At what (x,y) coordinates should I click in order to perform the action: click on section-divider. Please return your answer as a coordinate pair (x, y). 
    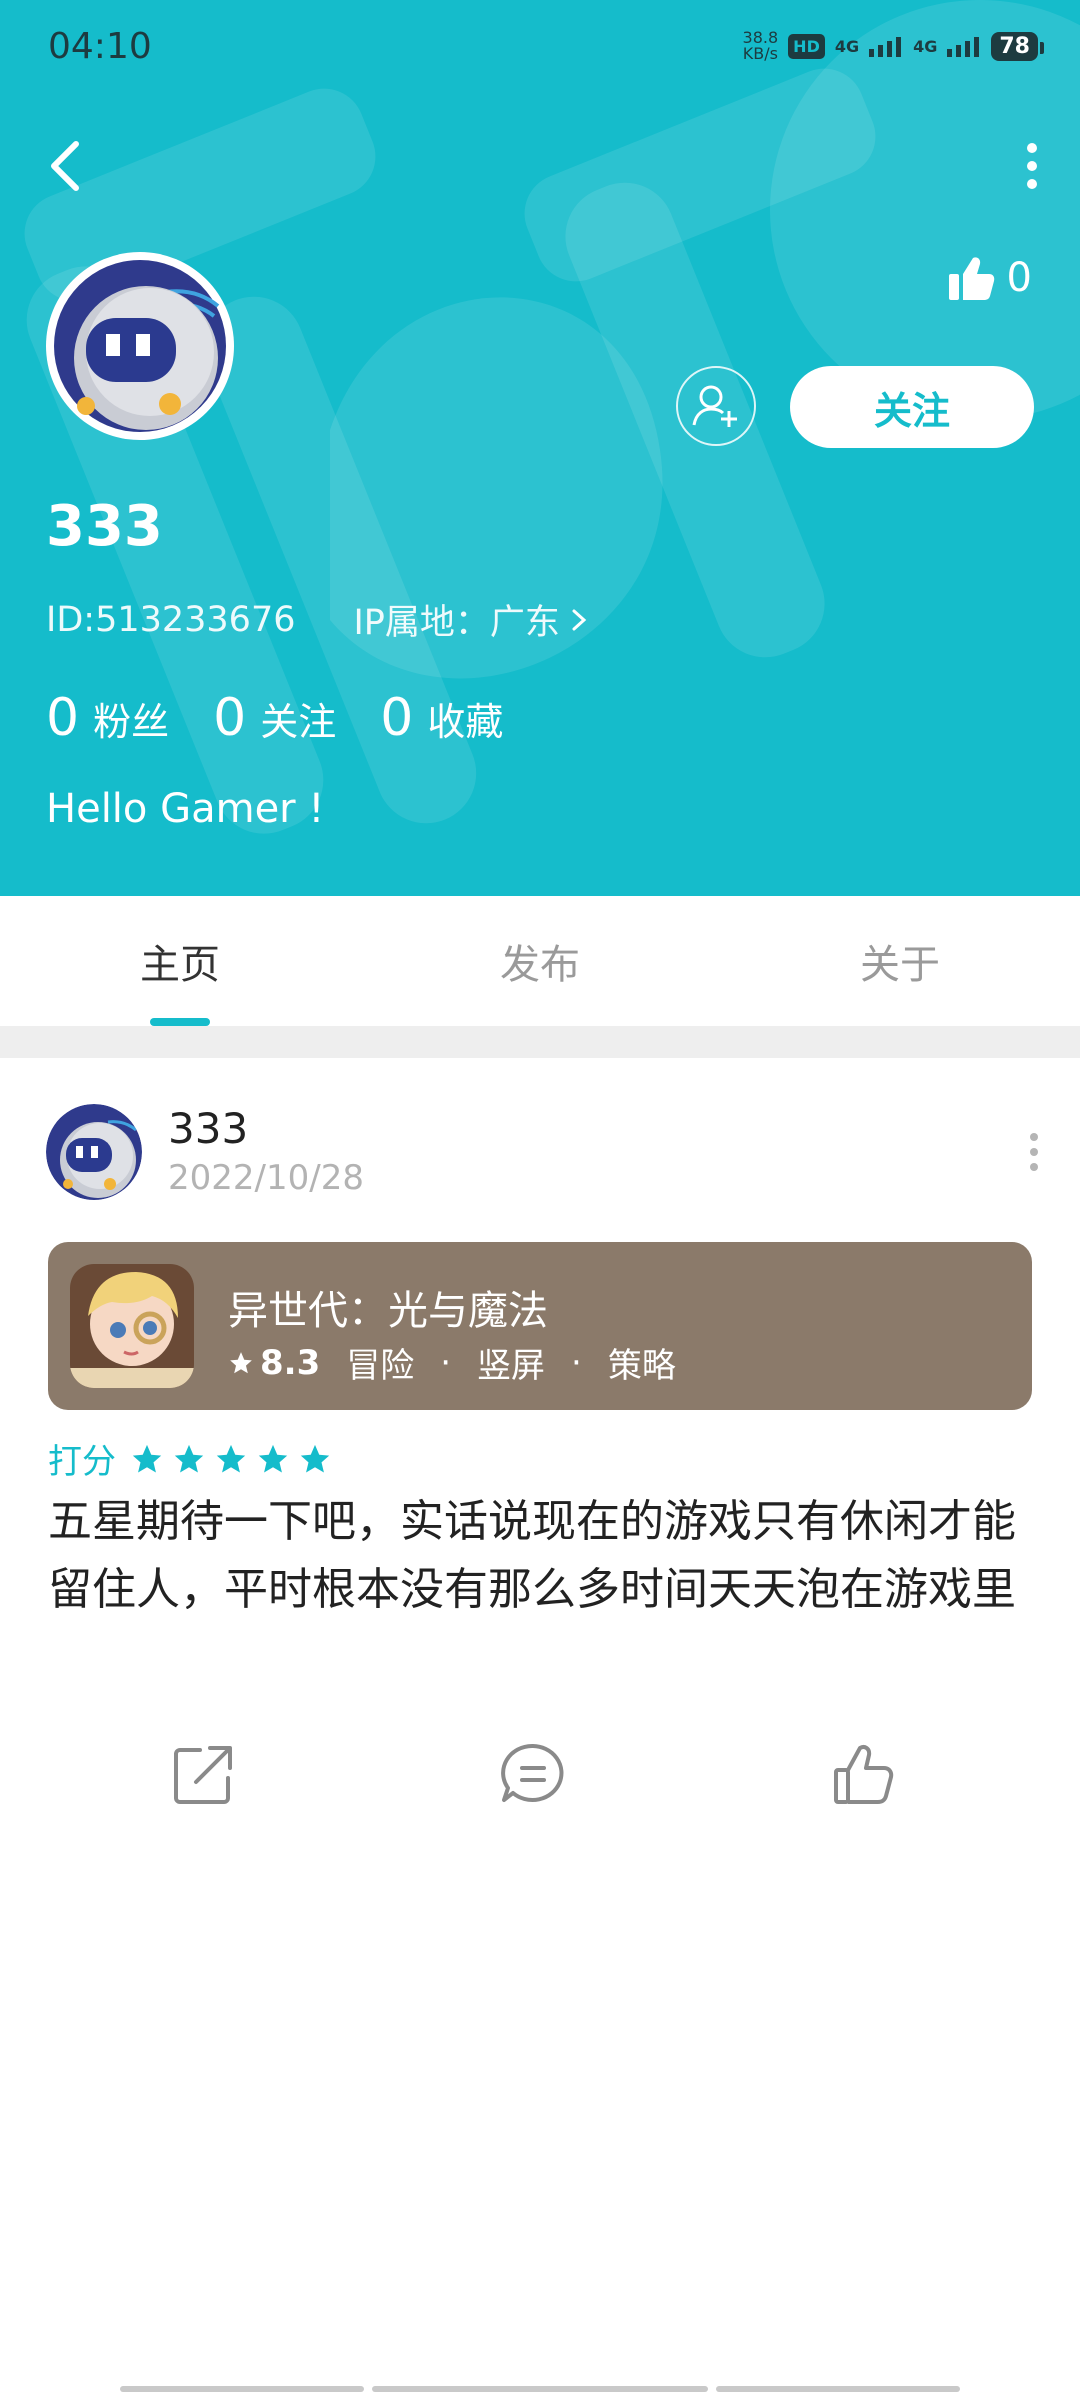
    Looking at the image, I should click on (540, 1042).